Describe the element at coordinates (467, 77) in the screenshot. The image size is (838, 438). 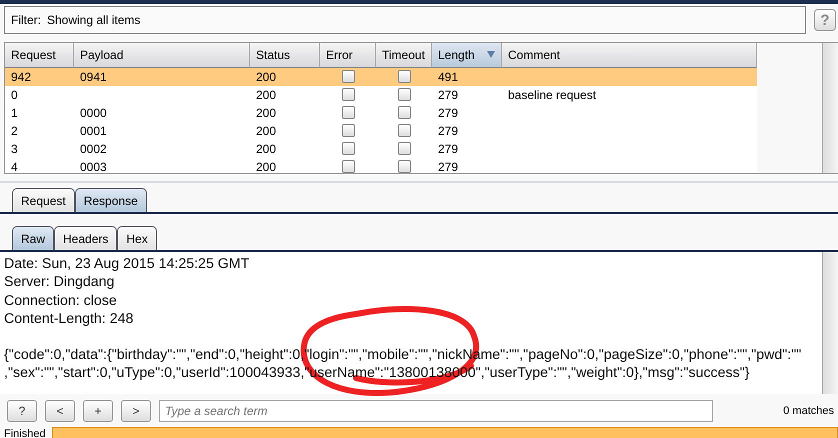
I see `table-cell: 491` at that location.